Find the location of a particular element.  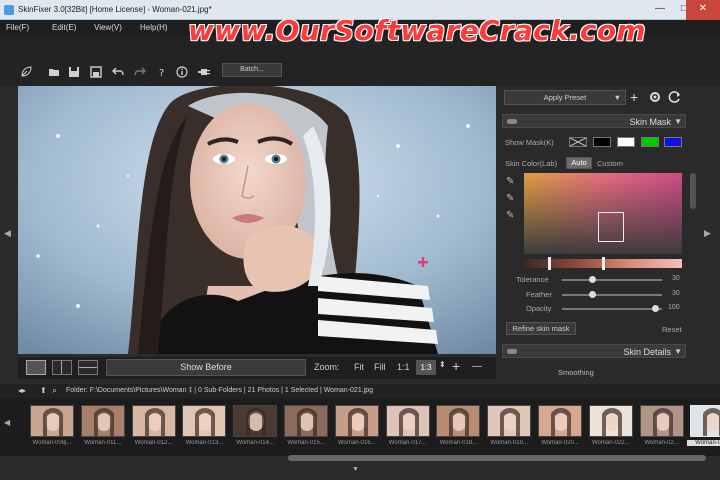

tolerance-label: Tolerance is located at coordinates (532, 279).